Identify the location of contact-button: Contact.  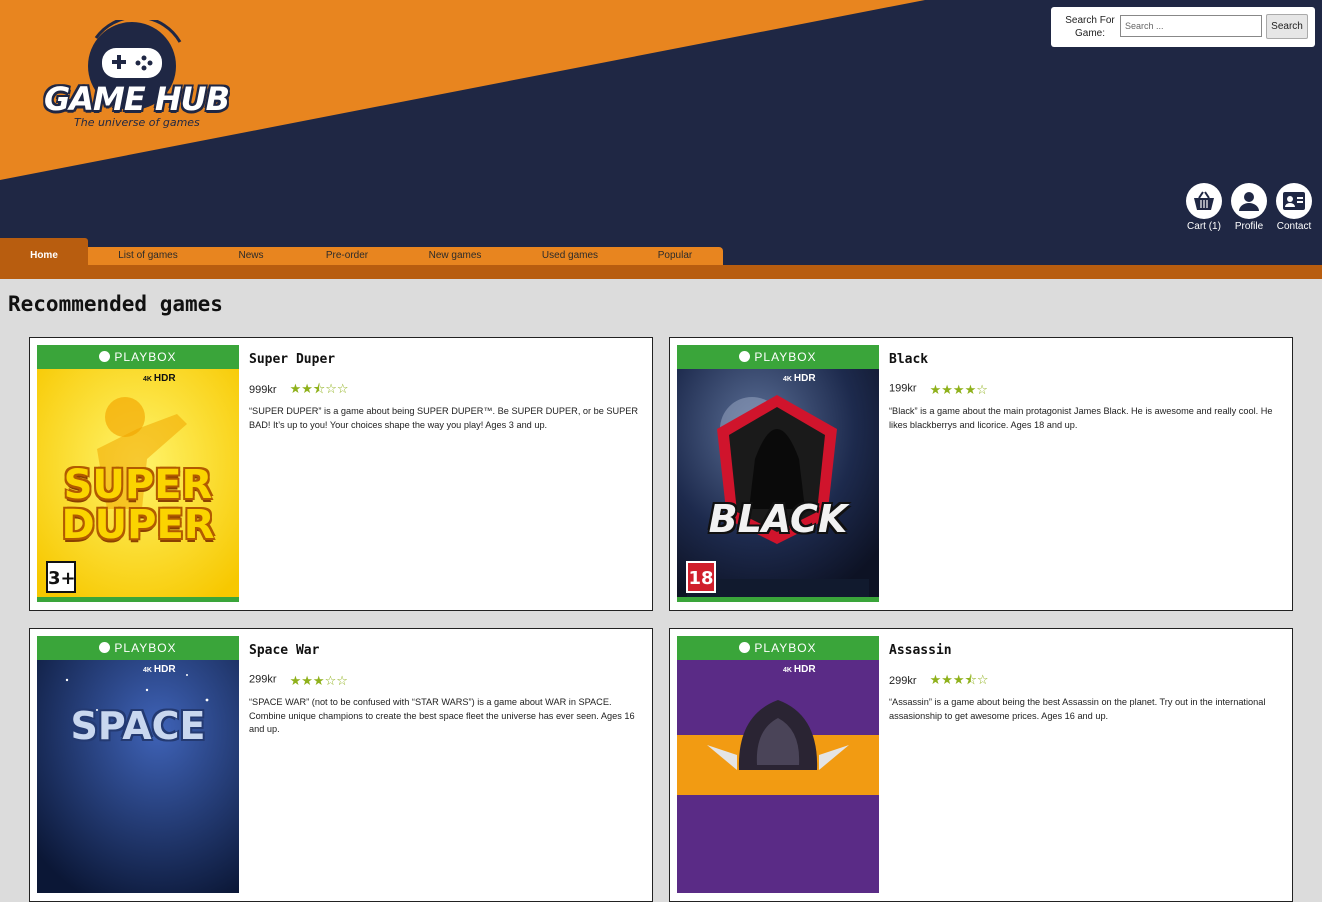
(1294, 207).